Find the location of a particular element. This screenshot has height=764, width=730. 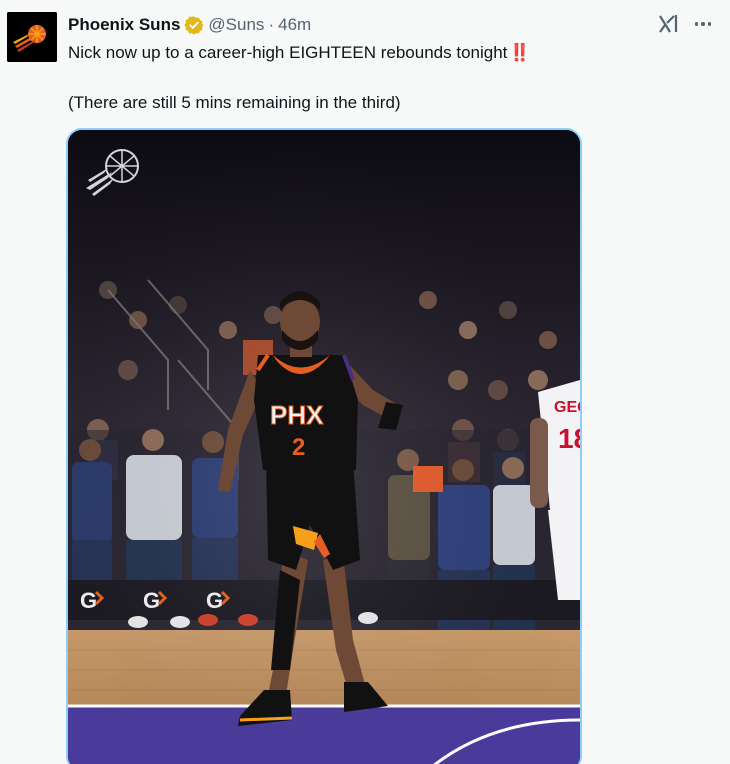

opponent-name: GEOR is located at coordinates (567, 407).